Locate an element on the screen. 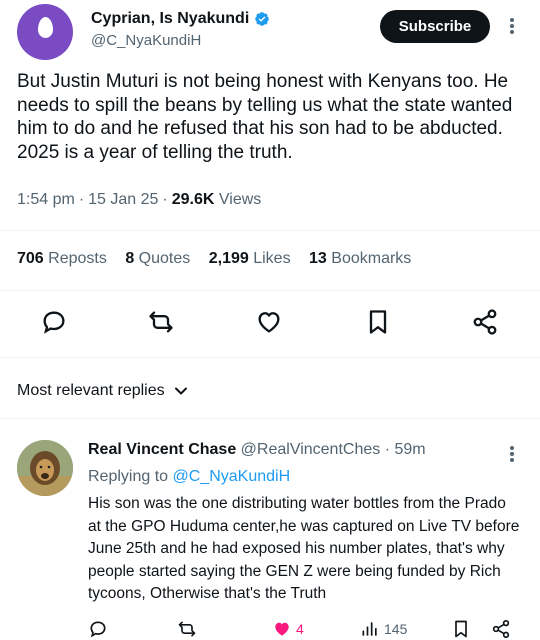 The image size is (540, 640). bookmarks-count: 13 is located at coordinates (318, 258).